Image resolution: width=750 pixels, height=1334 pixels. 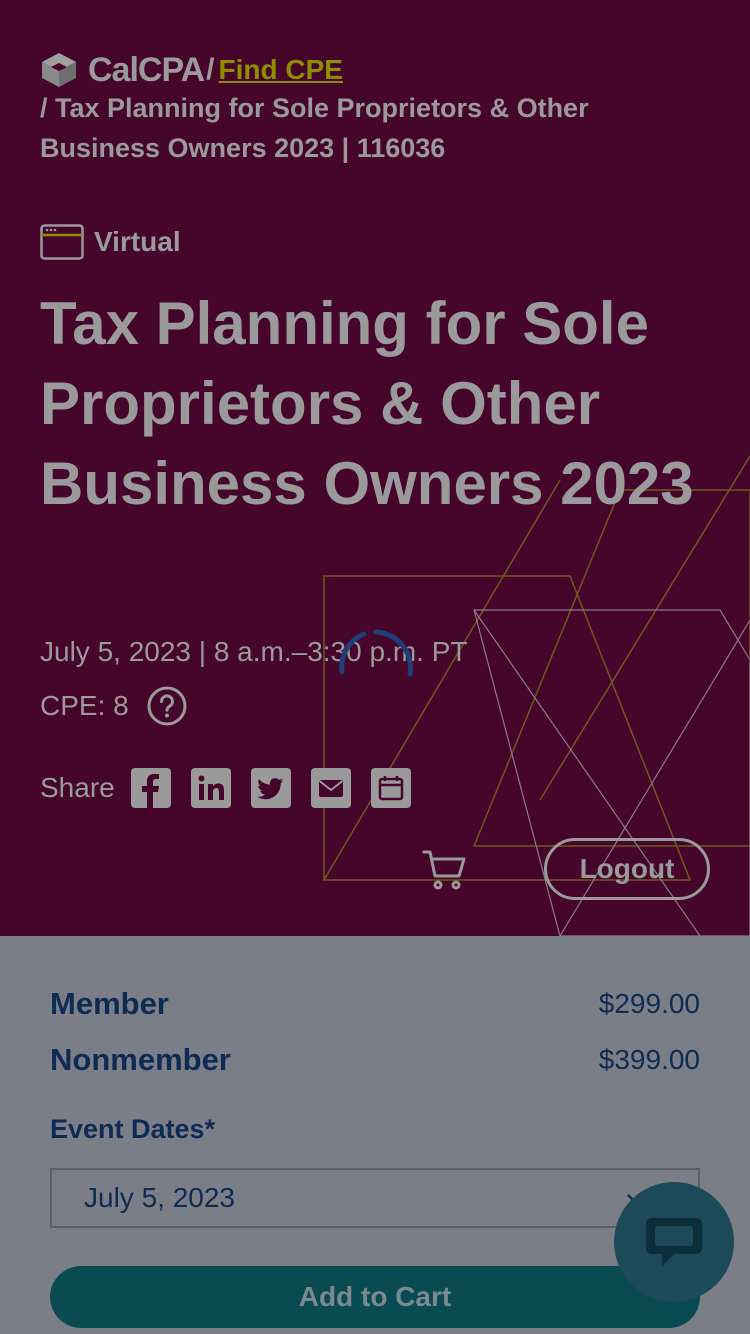 What do you see at coordinates (270, 788) in the screenshot?
I see `twitter-icon` at bounding box center [270, 788].